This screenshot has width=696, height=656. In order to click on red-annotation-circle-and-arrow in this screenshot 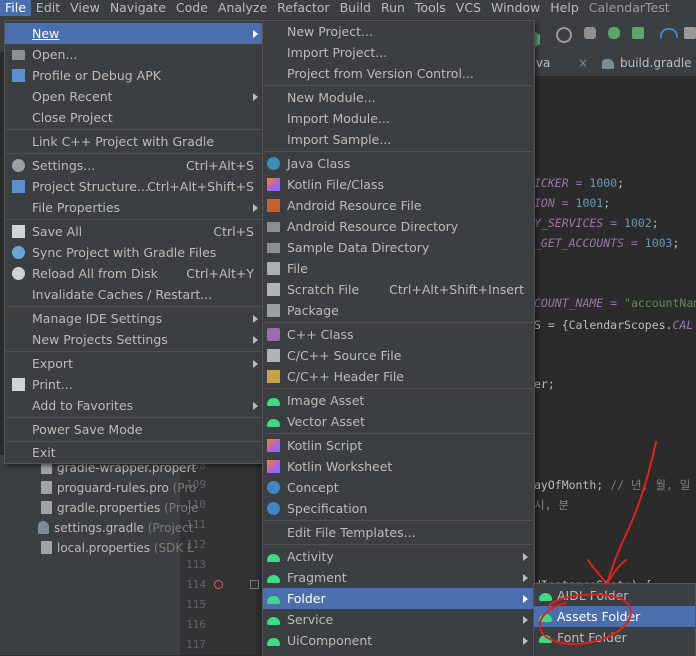, I will do `click(597, 543)`.